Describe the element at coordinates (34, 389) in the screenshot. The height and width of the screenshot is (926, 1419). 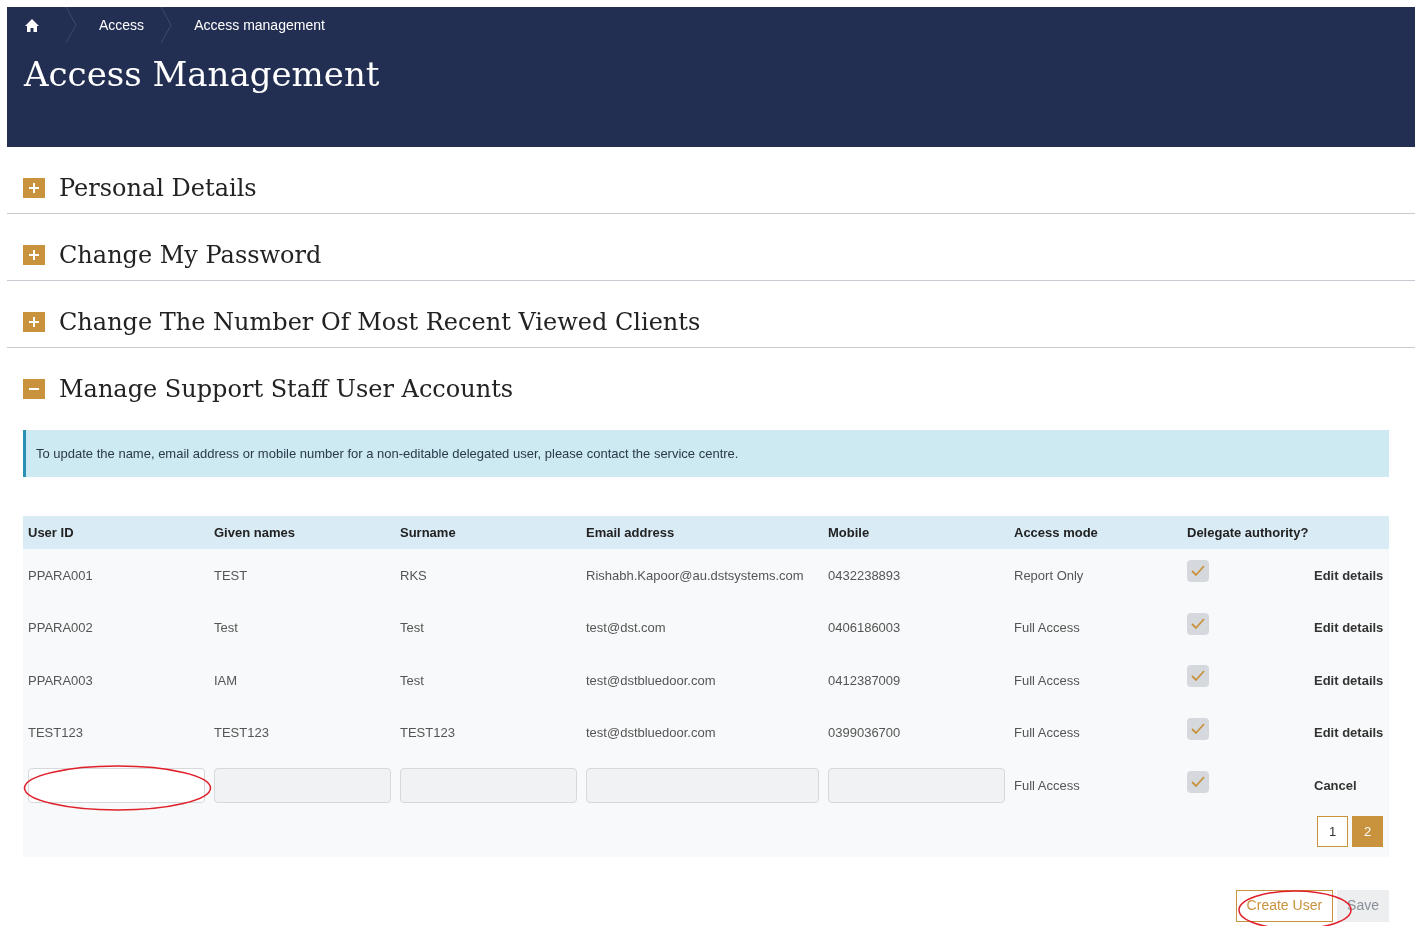
I see `collapse-icon` at that location.